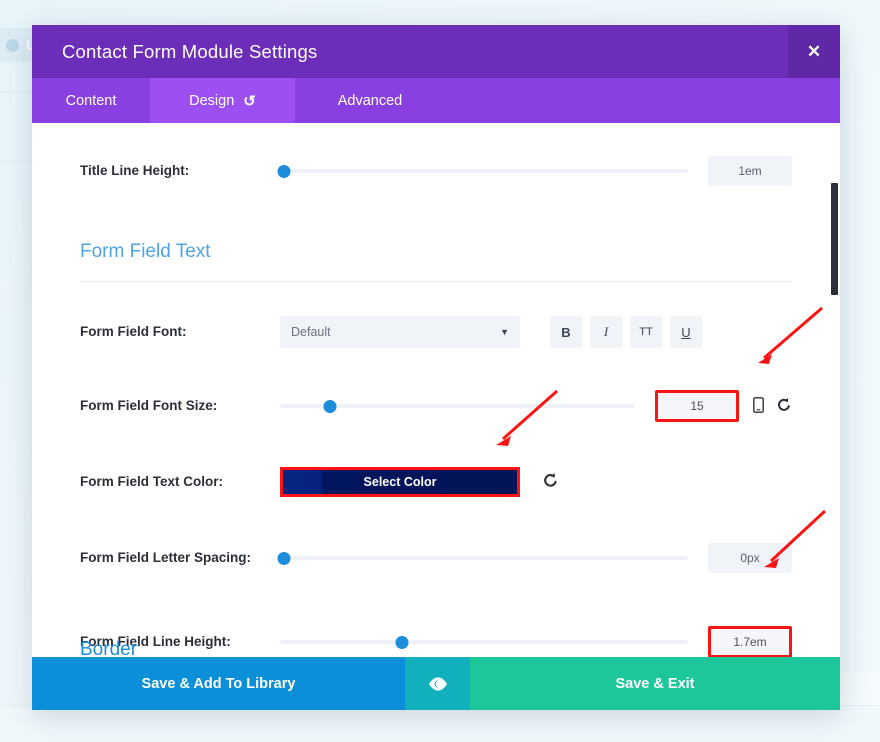  Describe the element at coordinates (249, 101) in the screenshot. I see `tab-design-reset-icon: ↺` at that location.